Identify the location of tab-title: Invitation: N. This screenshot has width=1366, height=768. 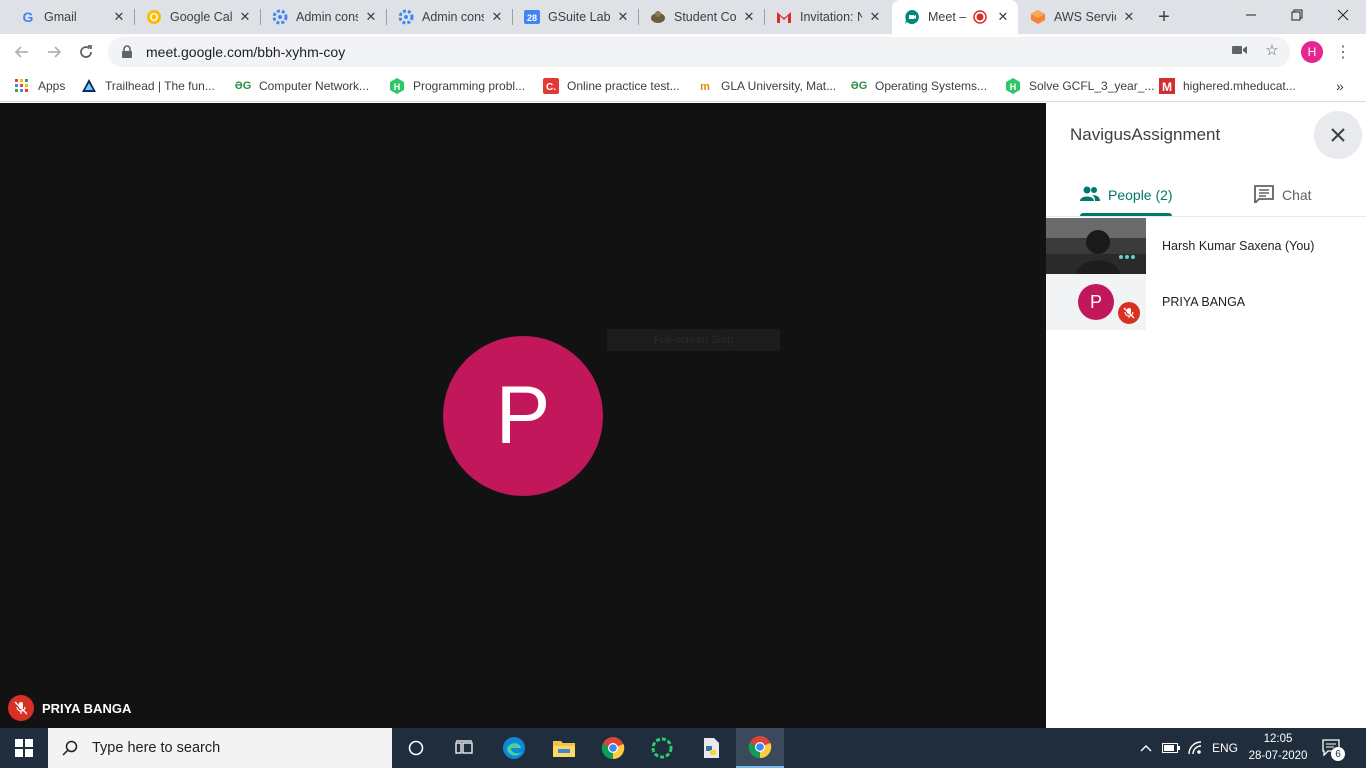
(831, 17).